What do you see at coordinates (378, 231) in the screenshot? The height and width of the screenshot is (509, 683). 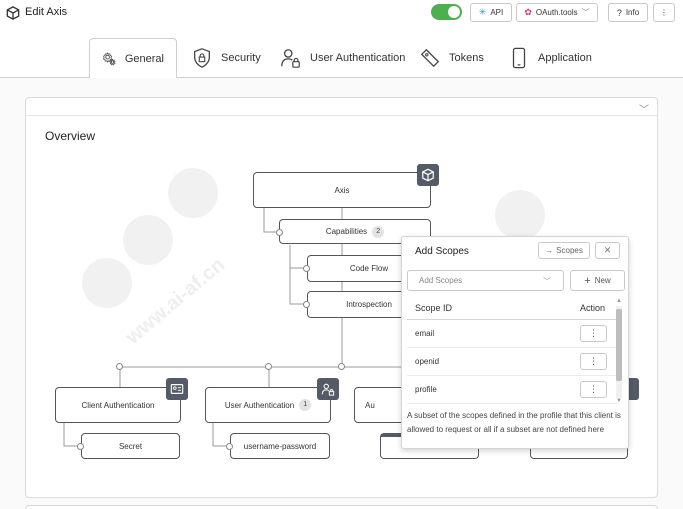 I see `capabilities-count-badge: 2` at bounding box center [378, 231].